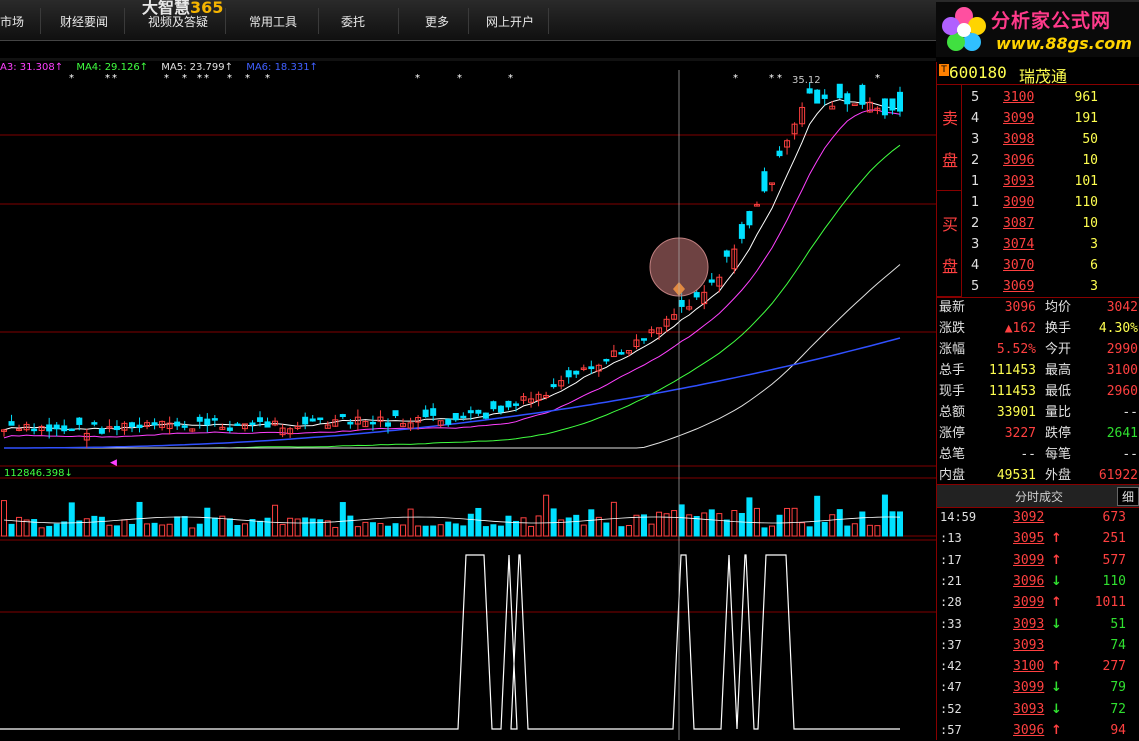  What do you see at coordinates (1038, 602) in the screenshot?
I see `tick-row: :28 3099 ↑ 1011` at bounding box center [1038, 602].